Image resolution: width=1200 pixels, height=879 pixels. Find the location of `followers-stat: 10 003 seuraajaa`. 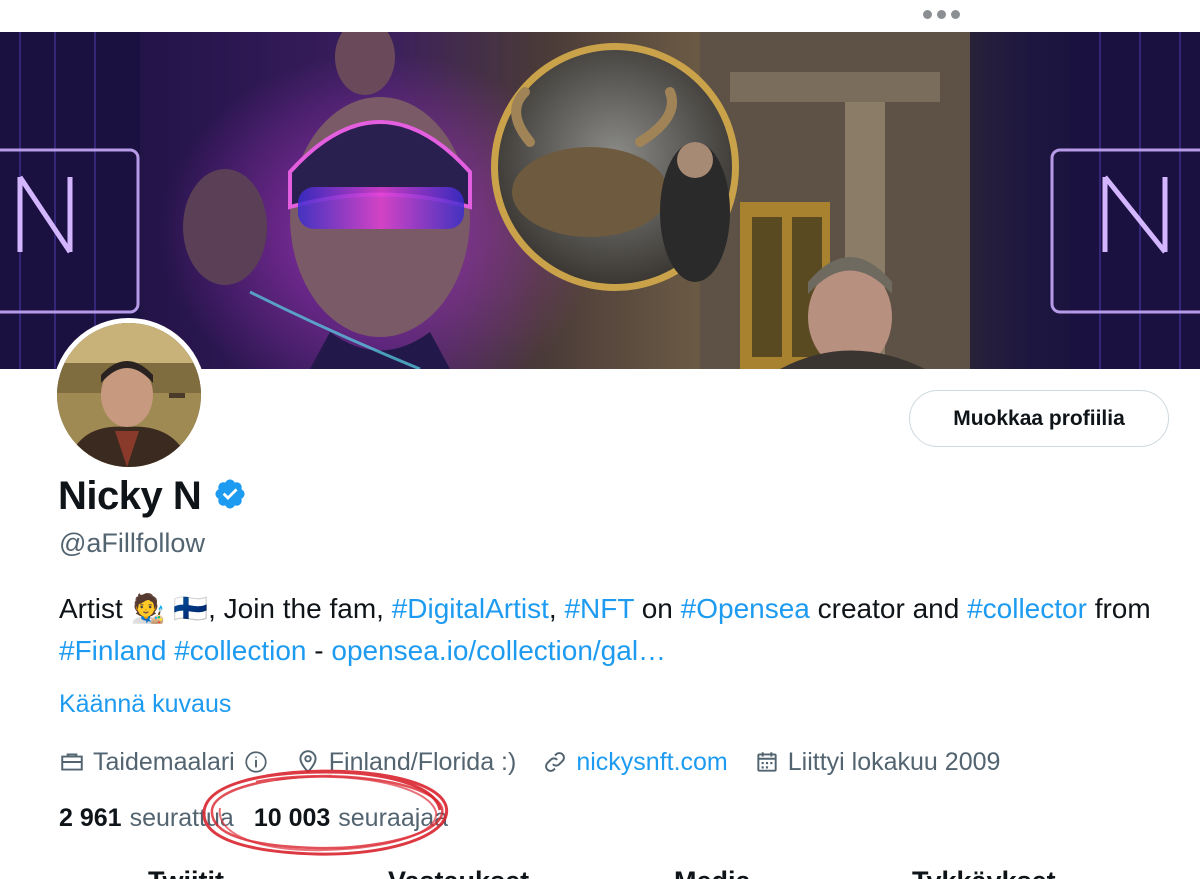

followers-stat: 10 003 seuraajaa is located at coordinates (351, 818).